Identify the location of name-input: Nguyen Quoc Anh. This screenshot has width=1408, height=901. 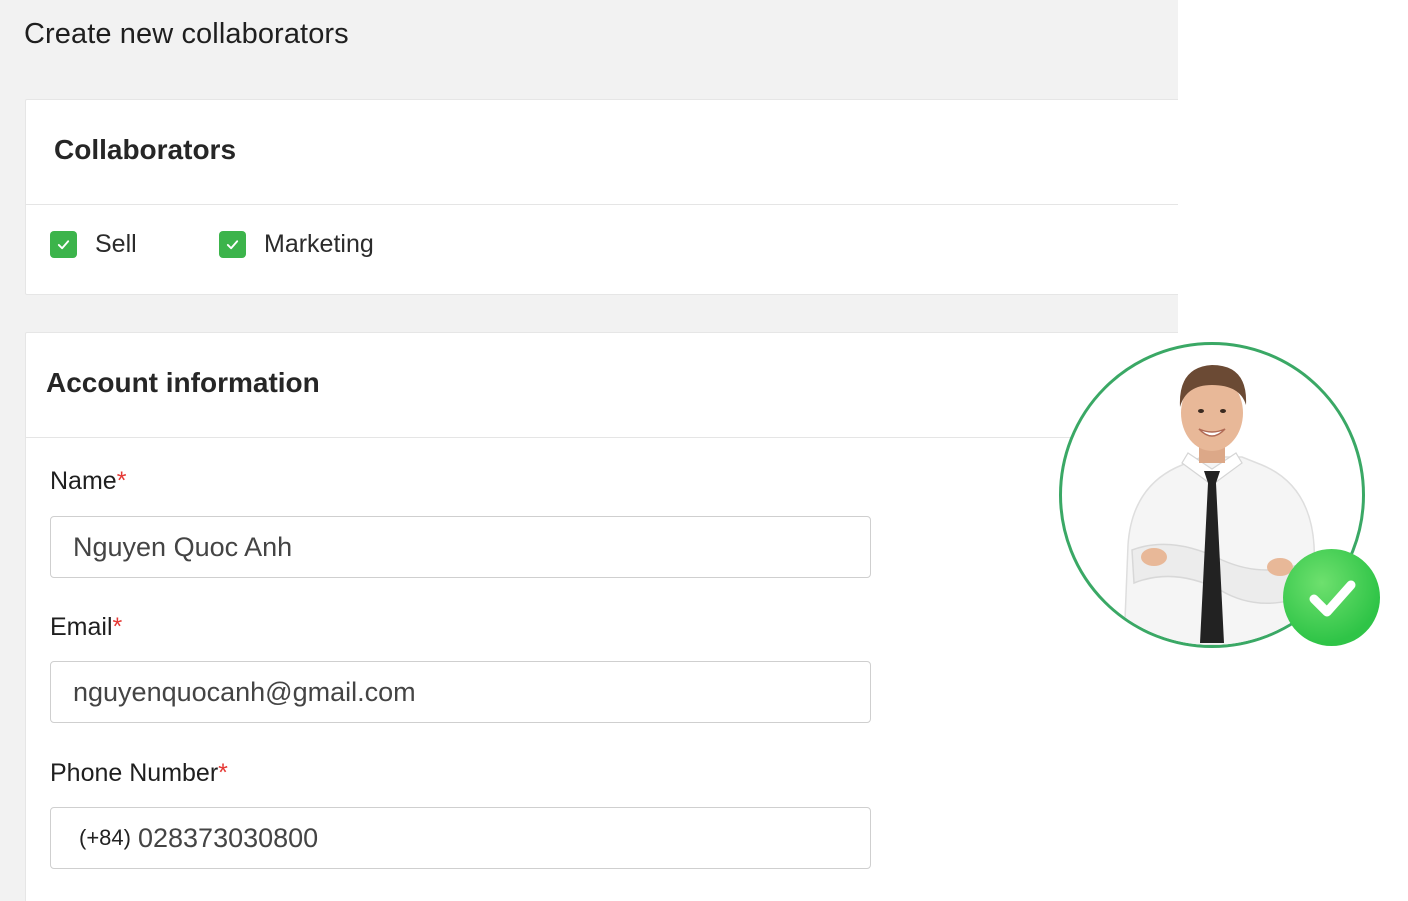
(460, 547).